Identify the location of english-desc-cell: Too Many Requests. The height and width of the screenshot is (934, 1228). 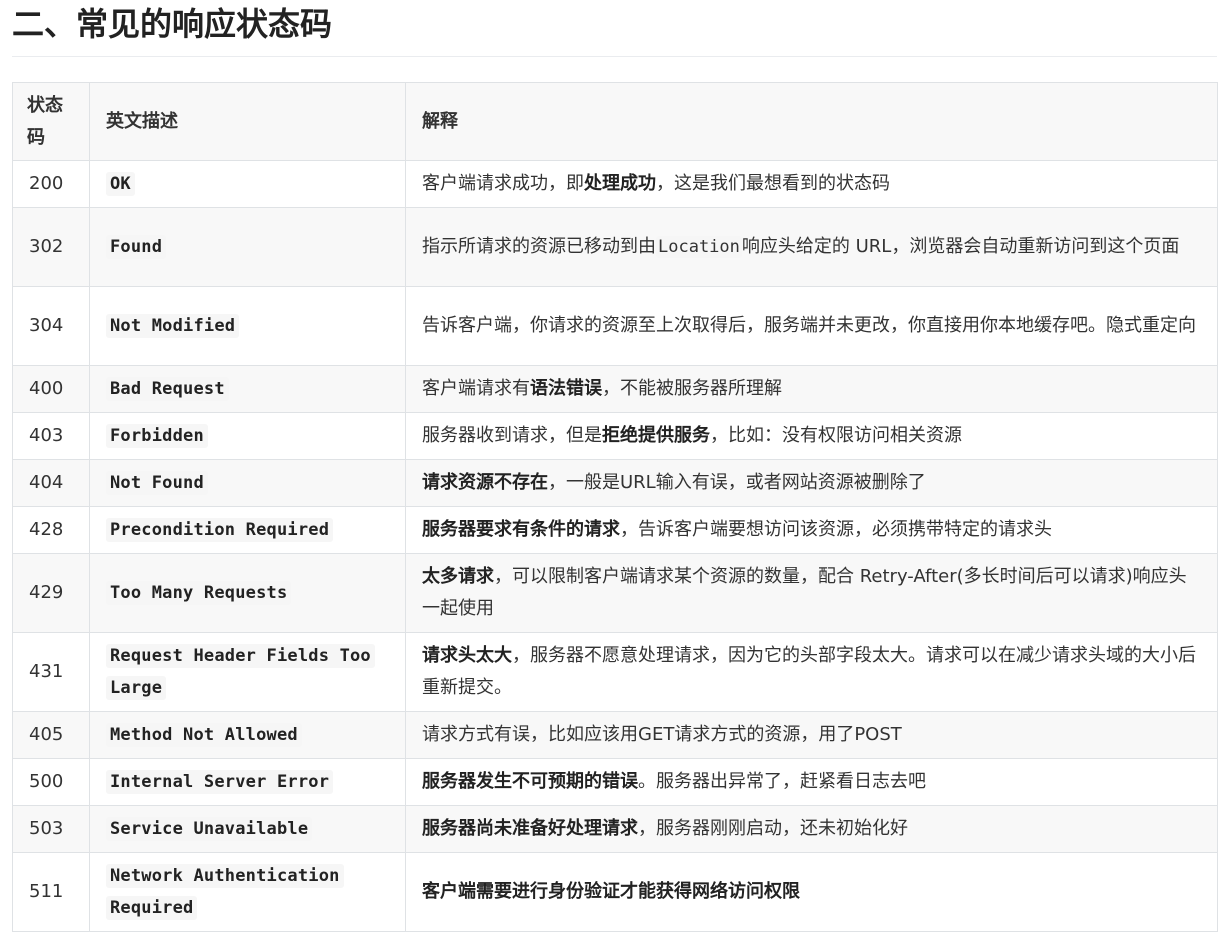
(247, 593).